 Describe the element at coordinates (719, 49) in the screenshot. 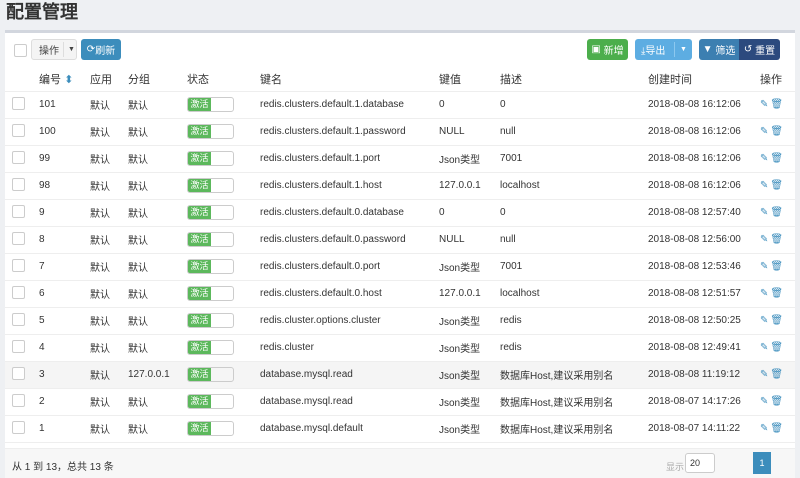

I see `filter-button: ▼ 筛选` at that location.